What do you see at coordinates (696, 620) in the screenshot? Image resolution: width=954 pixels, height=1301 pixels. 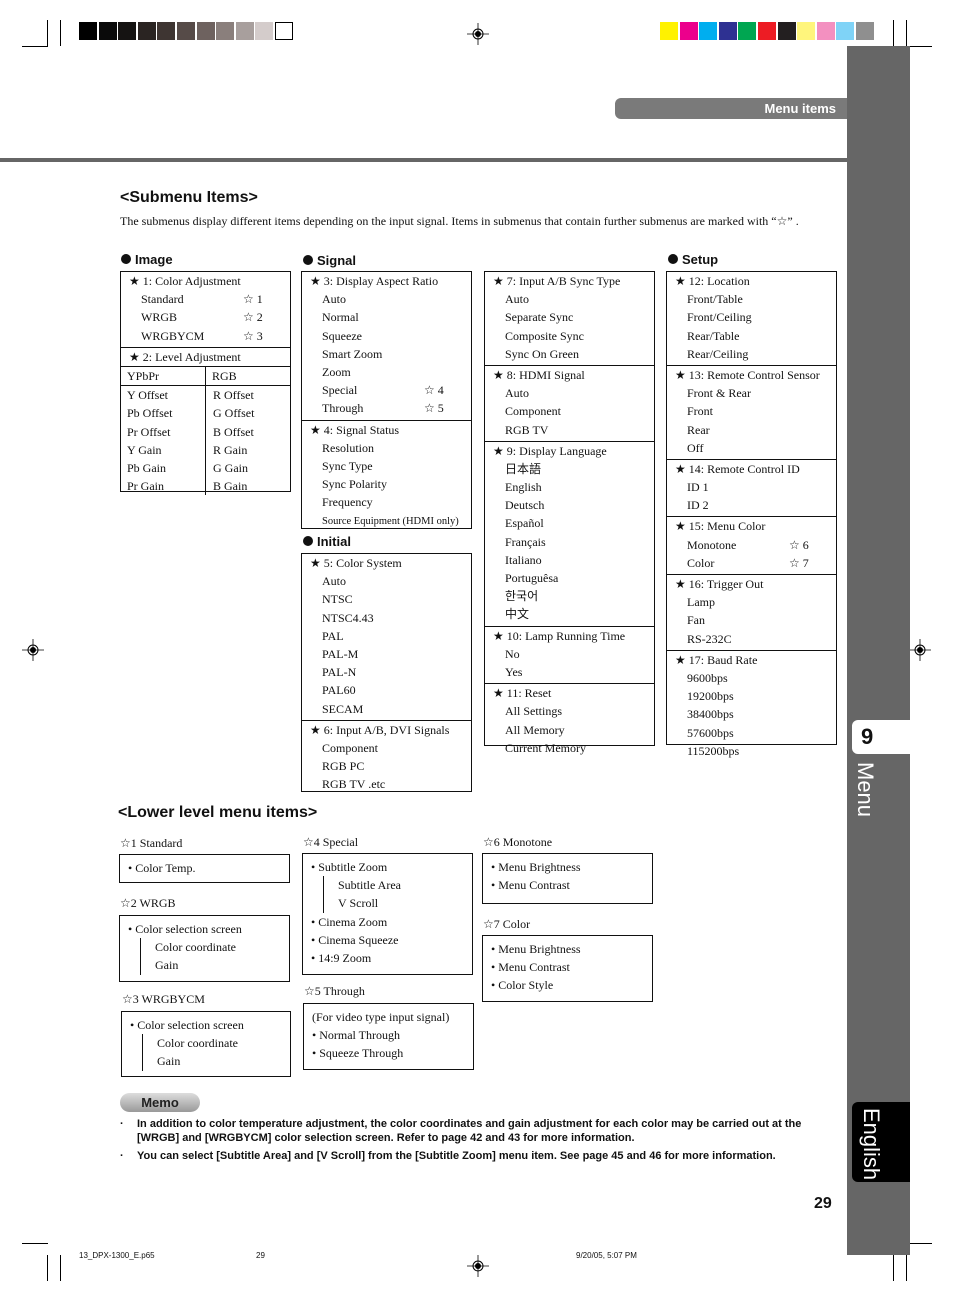 I see `menu-item: Fan` at bounding box center [696, 620].